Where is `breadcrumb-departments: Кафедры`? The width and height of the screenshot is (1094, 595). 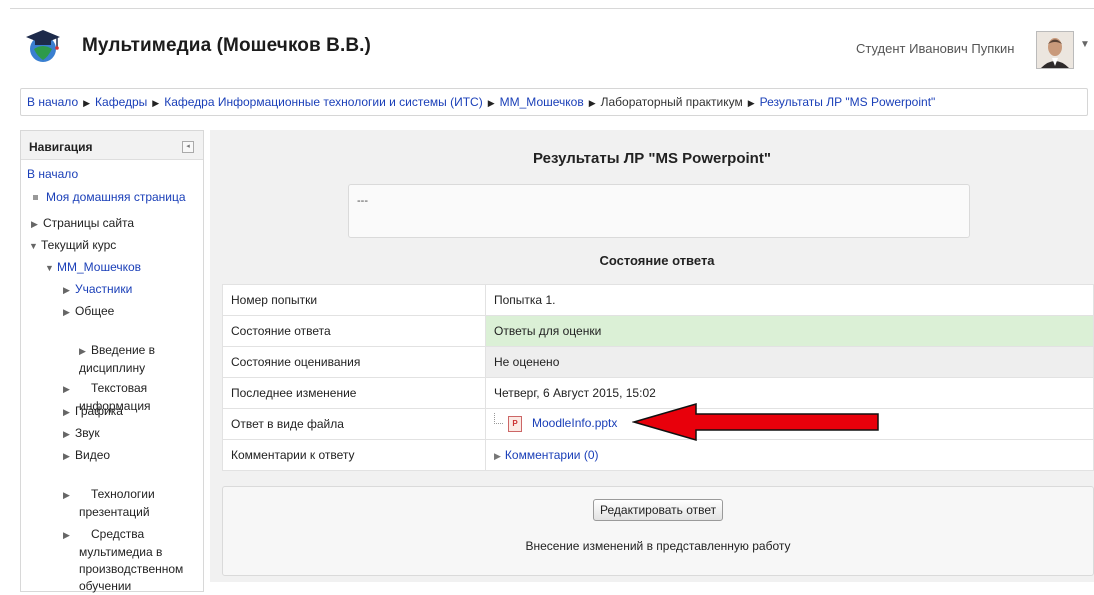 breadcrumb-departments: Кафедры is located at coordinates (121, 102).